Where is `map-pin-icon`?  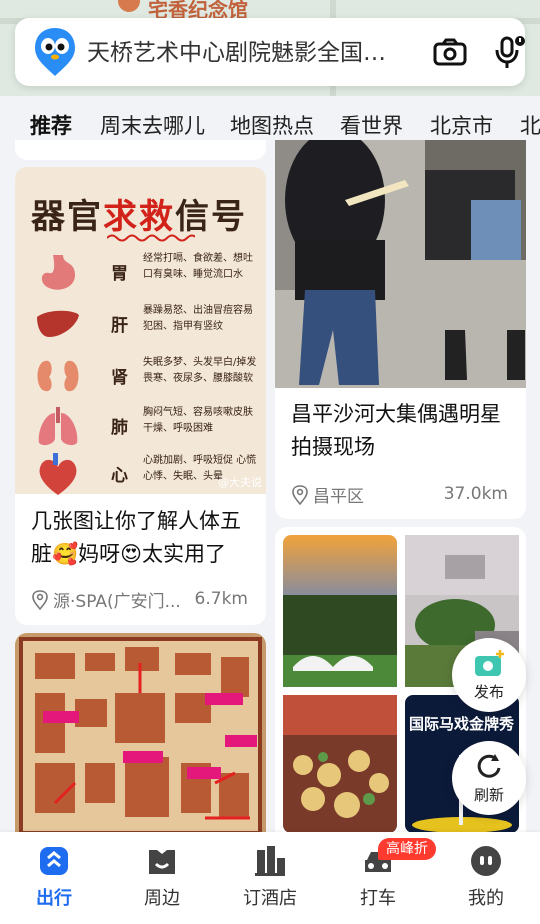 map-pin-icon is located at coordinates (129, 6).